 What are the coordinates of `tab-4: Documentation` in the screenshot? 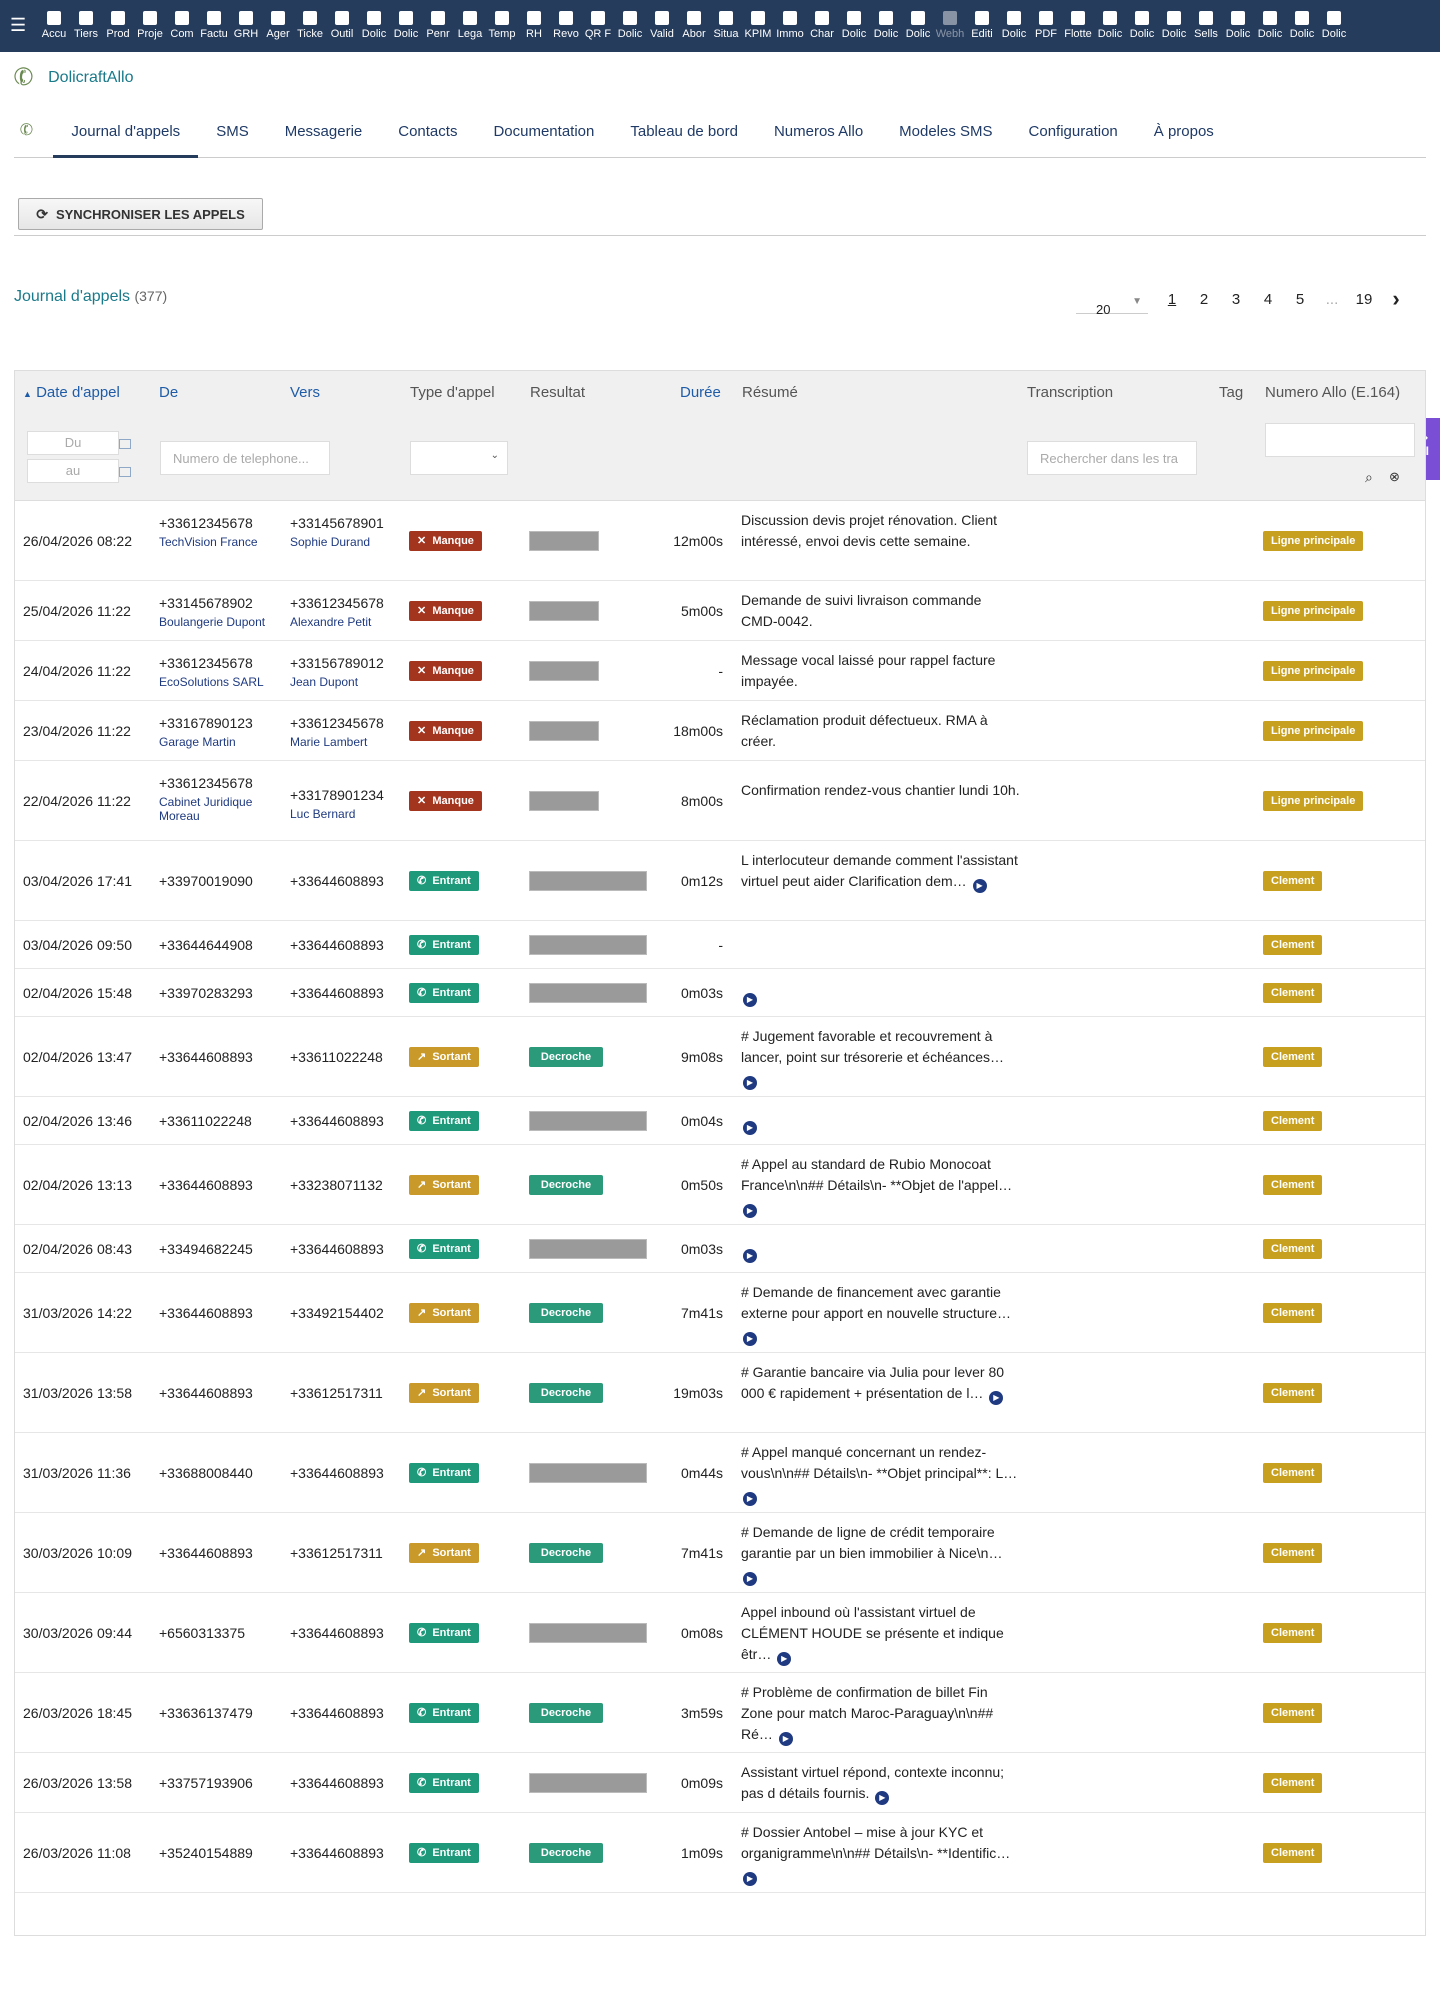 It's located at (543, 134).